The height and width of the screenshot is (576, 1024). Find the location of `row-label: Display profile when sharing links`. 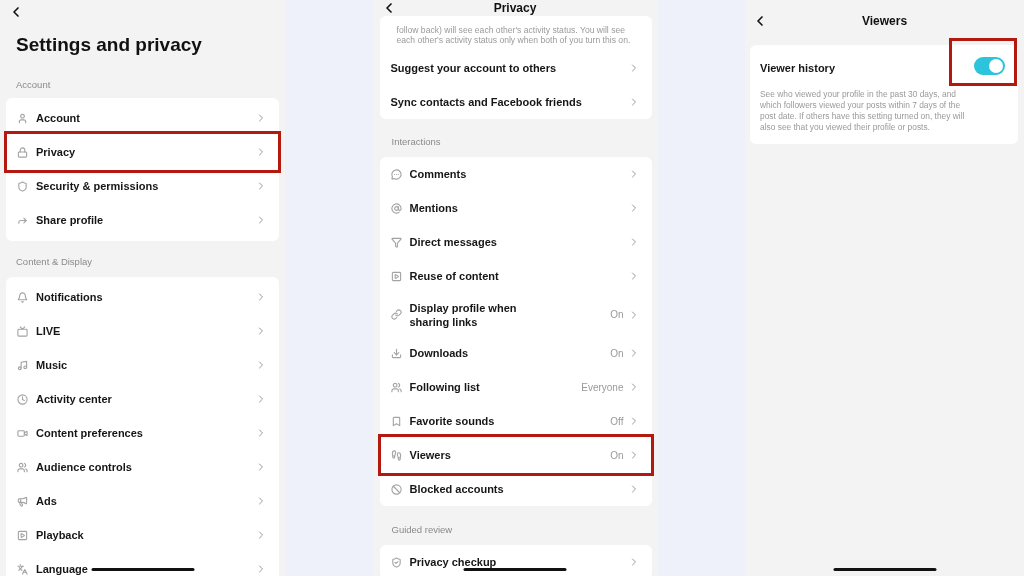

row-label: Display profile when sharing links is located at coordinates (463, 314).